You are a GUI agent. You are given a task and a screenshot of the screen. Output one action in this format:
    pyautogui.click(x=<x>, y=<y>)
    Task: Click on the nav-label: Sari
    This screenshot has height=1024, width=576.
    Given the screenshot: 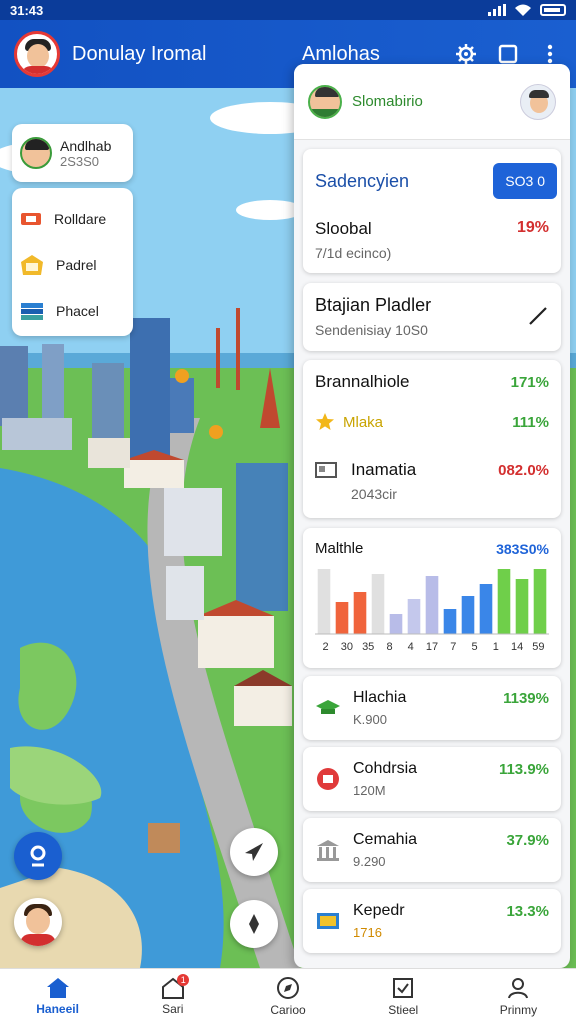 What is the action you would take?
    pyautogui.click(x=173, y=1009)
    